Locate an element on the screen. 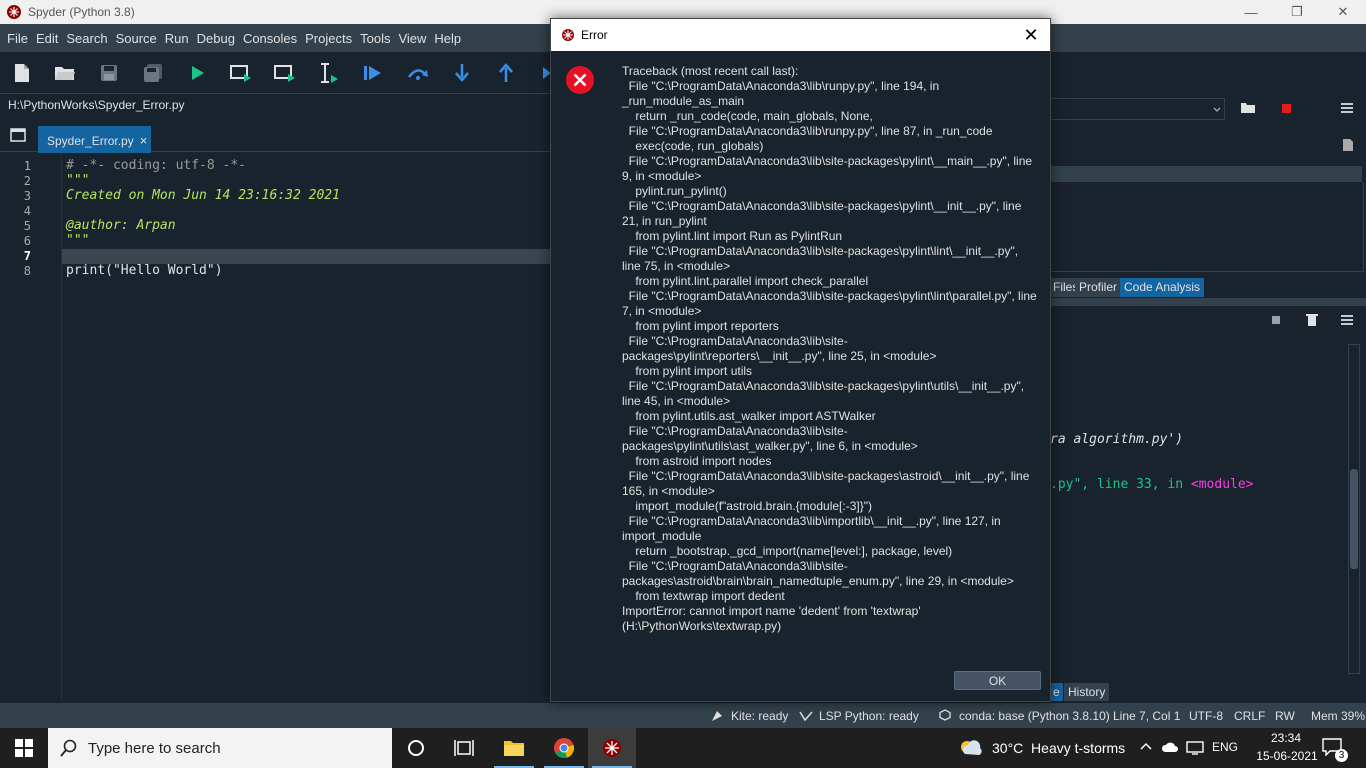 This screenshot has width=1366, height=768. taskbar-search-box: Type here to search is located at coordinates (220, 748).